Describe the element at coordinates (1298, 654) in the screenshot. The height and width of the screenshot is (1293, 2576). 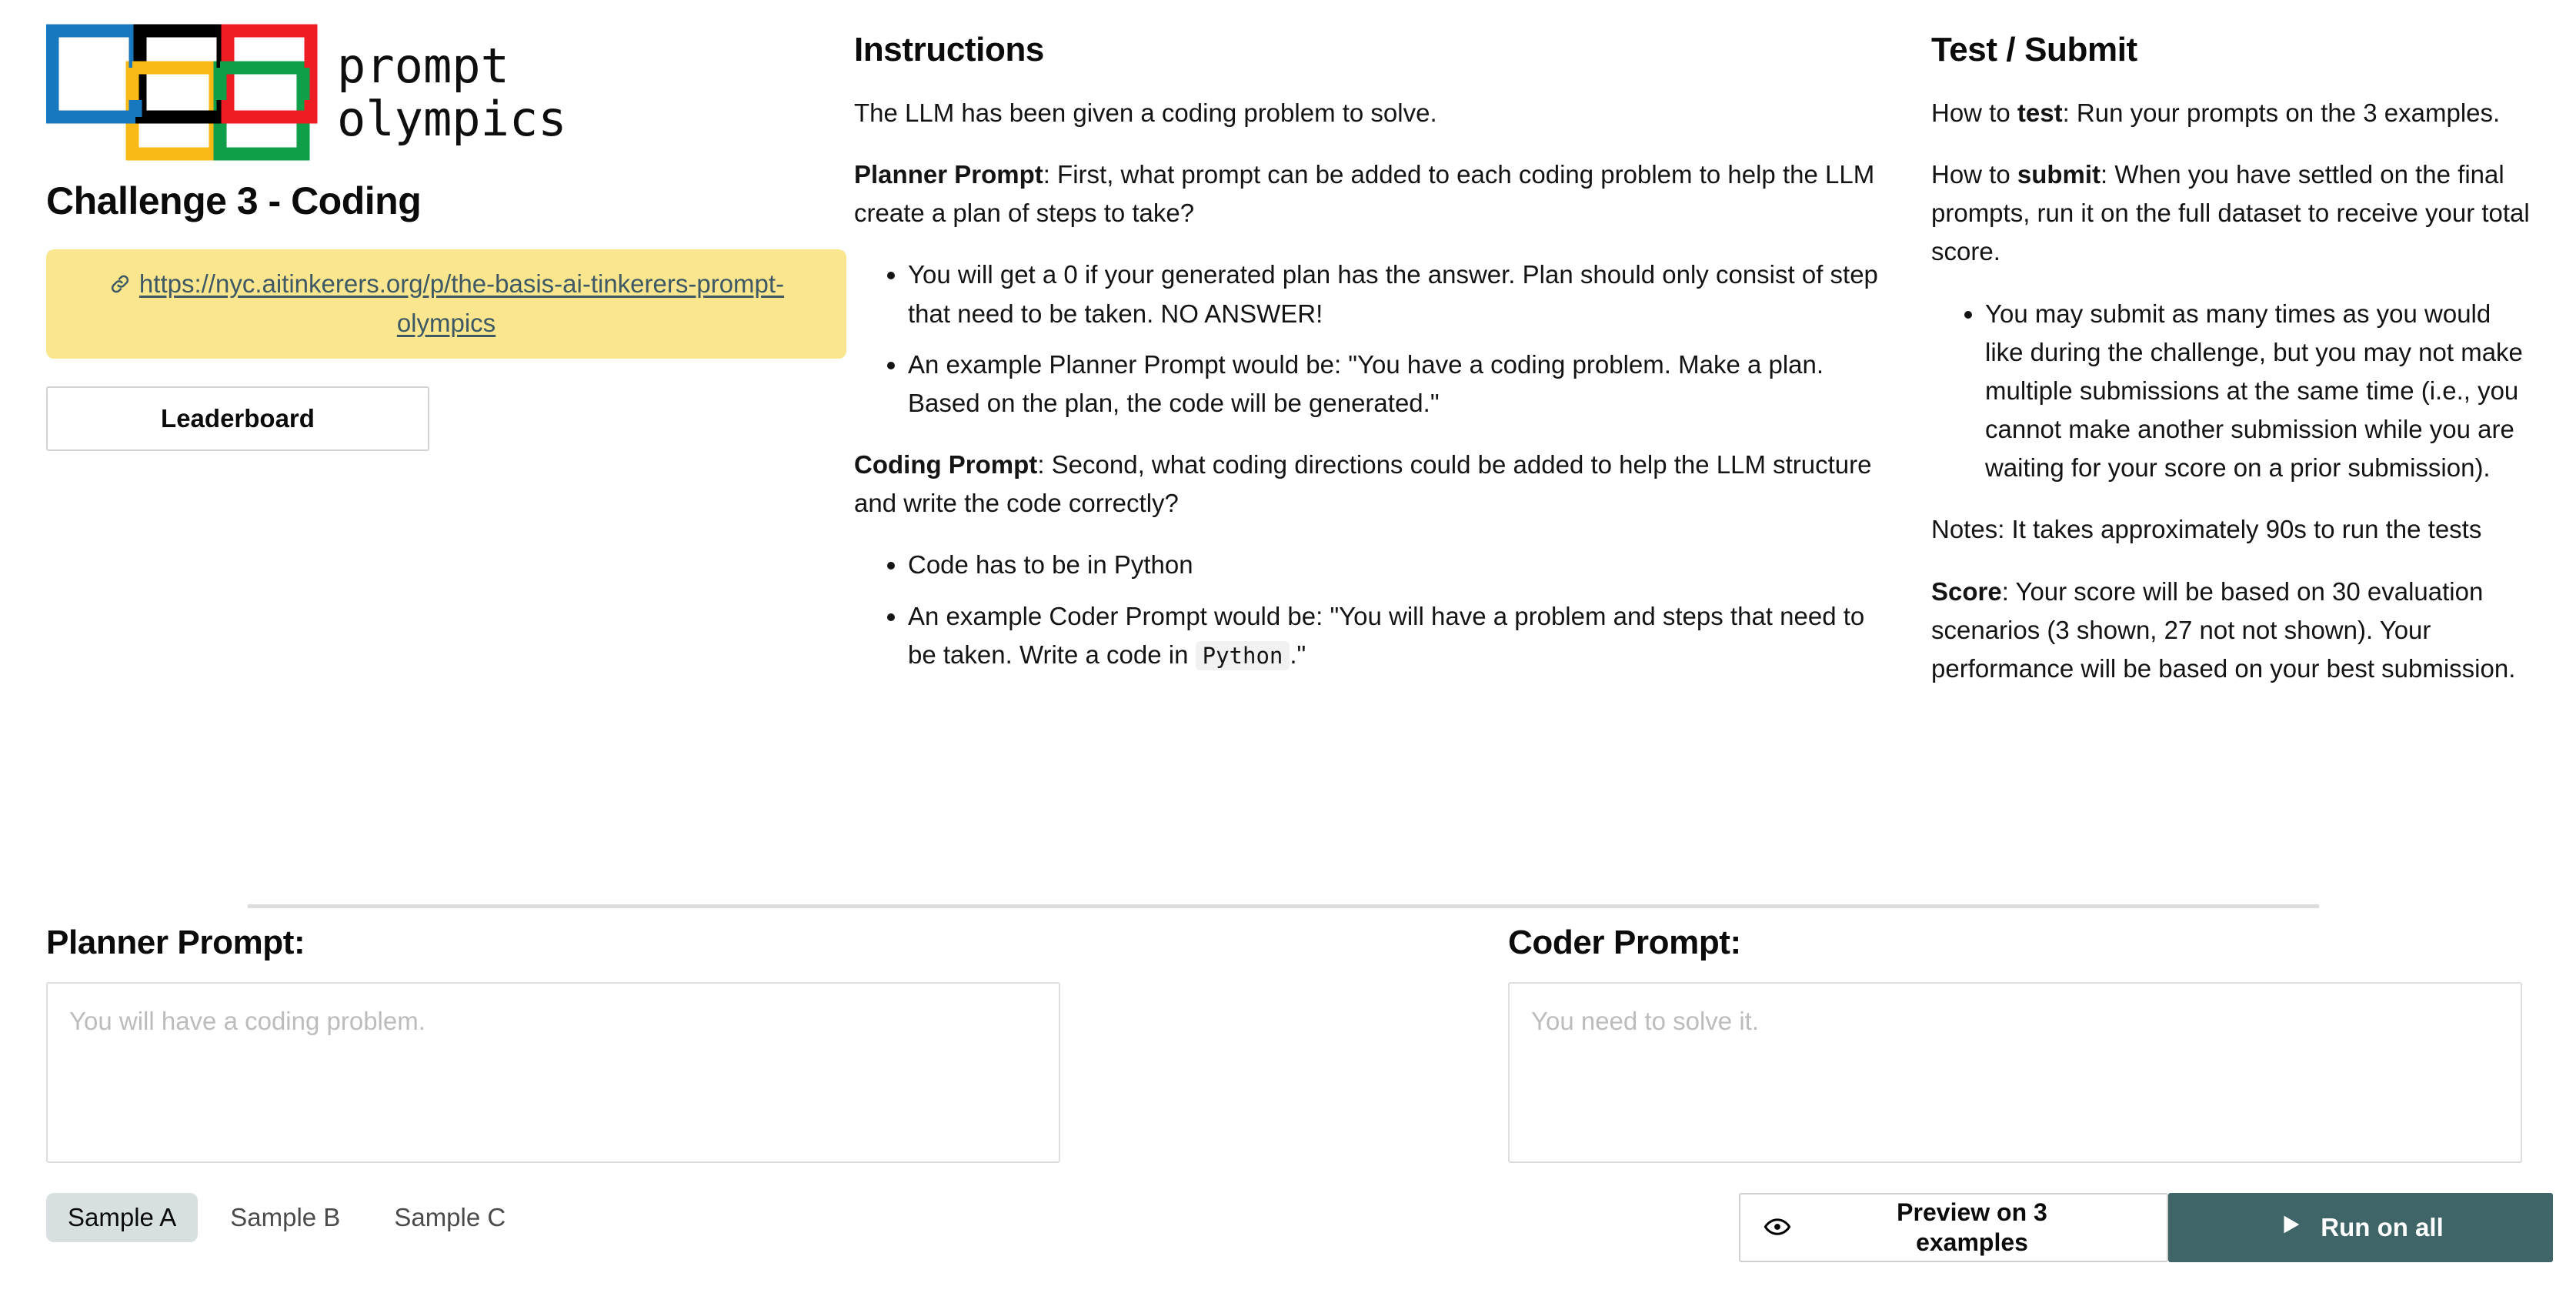
I see `coder-example-post: ."` at that location.